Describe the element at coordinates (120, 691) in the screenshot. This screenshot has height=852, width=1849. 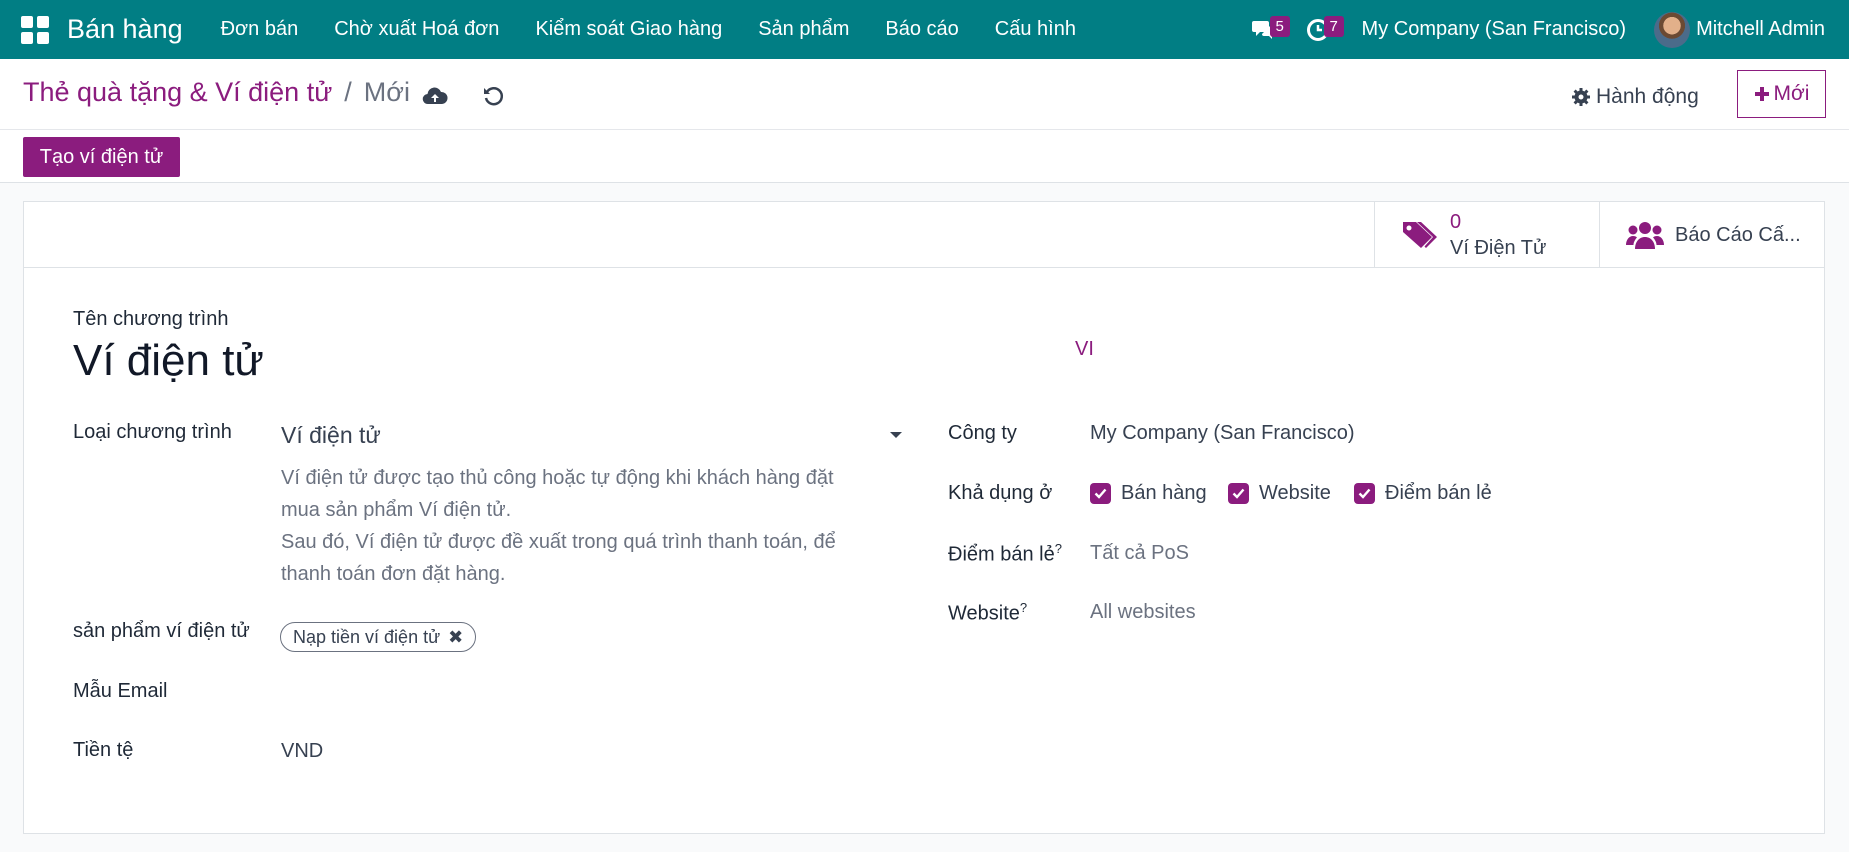
I see `email-template-label: Mẫu Email` at that location.